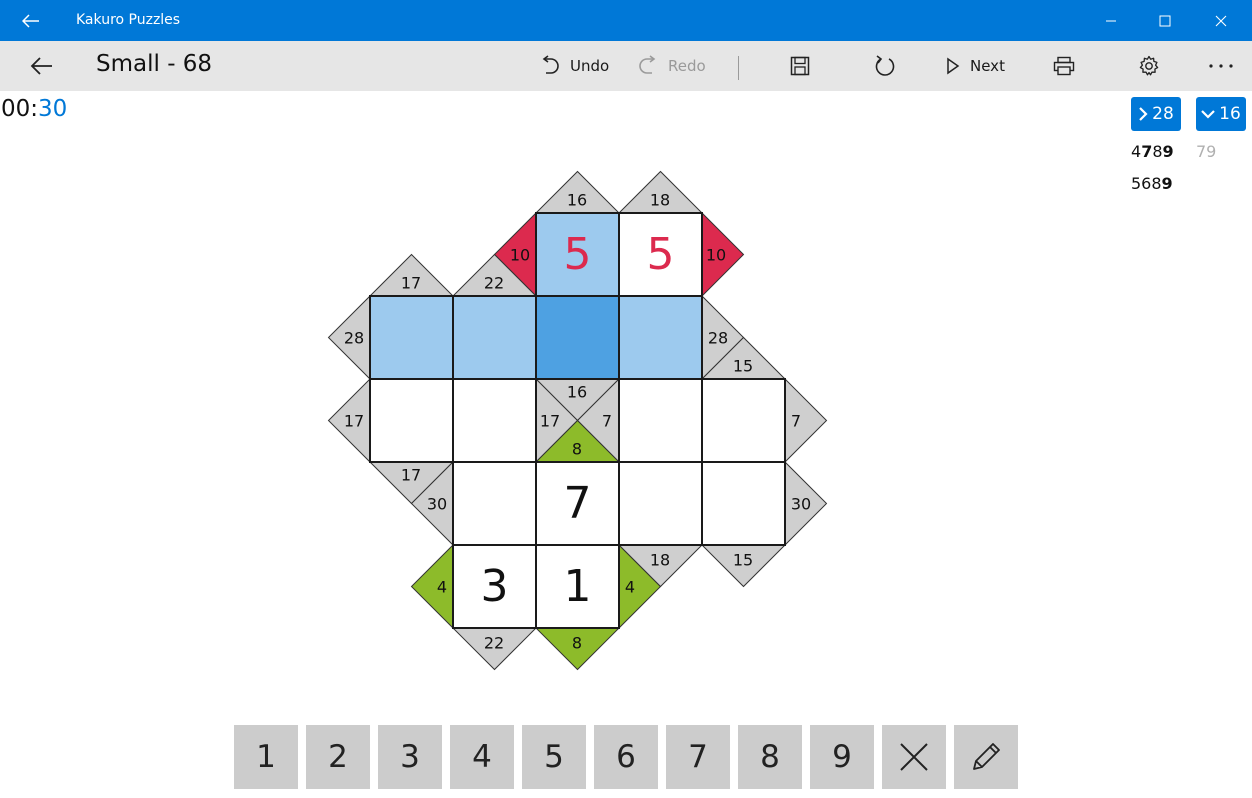  I want to click on key-6: 6, so click(626, 757).